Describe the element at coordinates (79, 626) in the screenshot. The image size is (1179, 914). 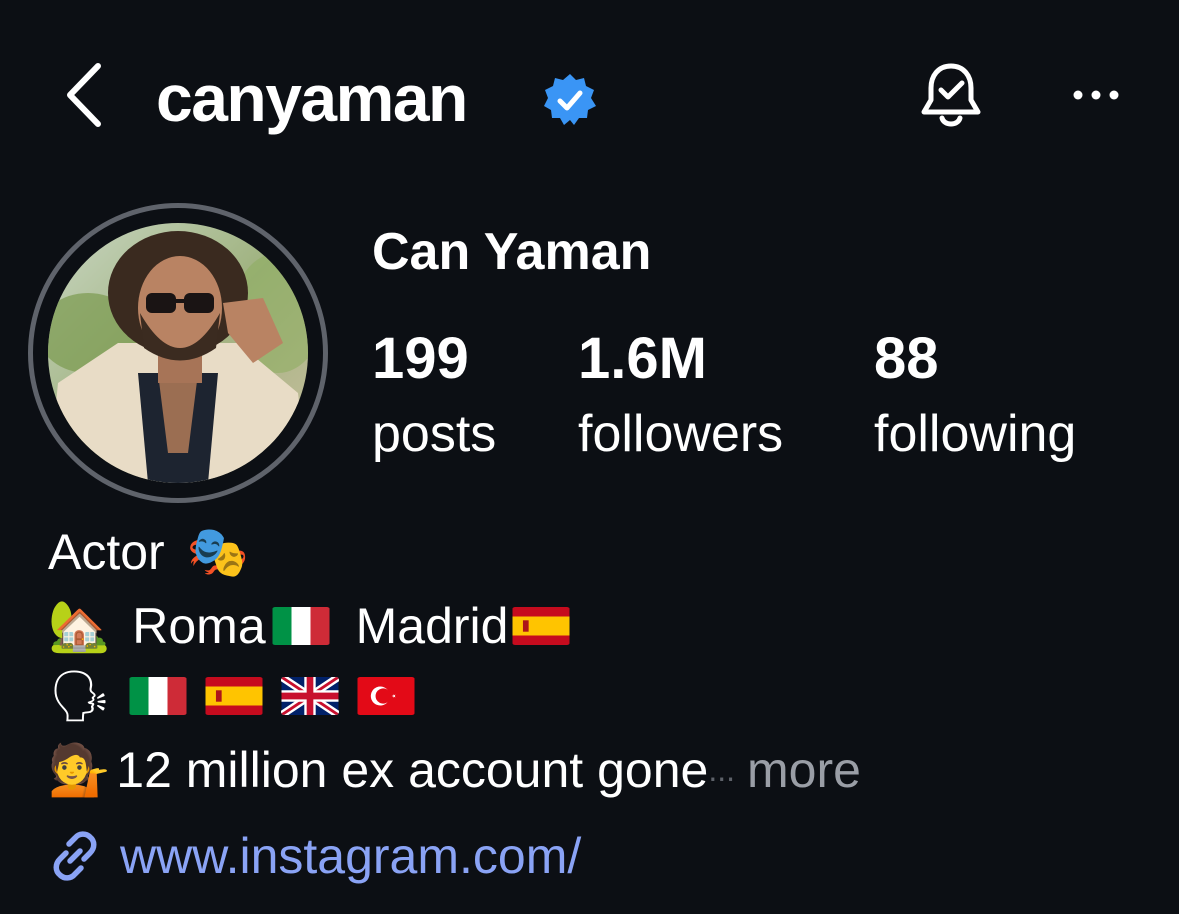
I see `house-icon: 🏡` at that location.